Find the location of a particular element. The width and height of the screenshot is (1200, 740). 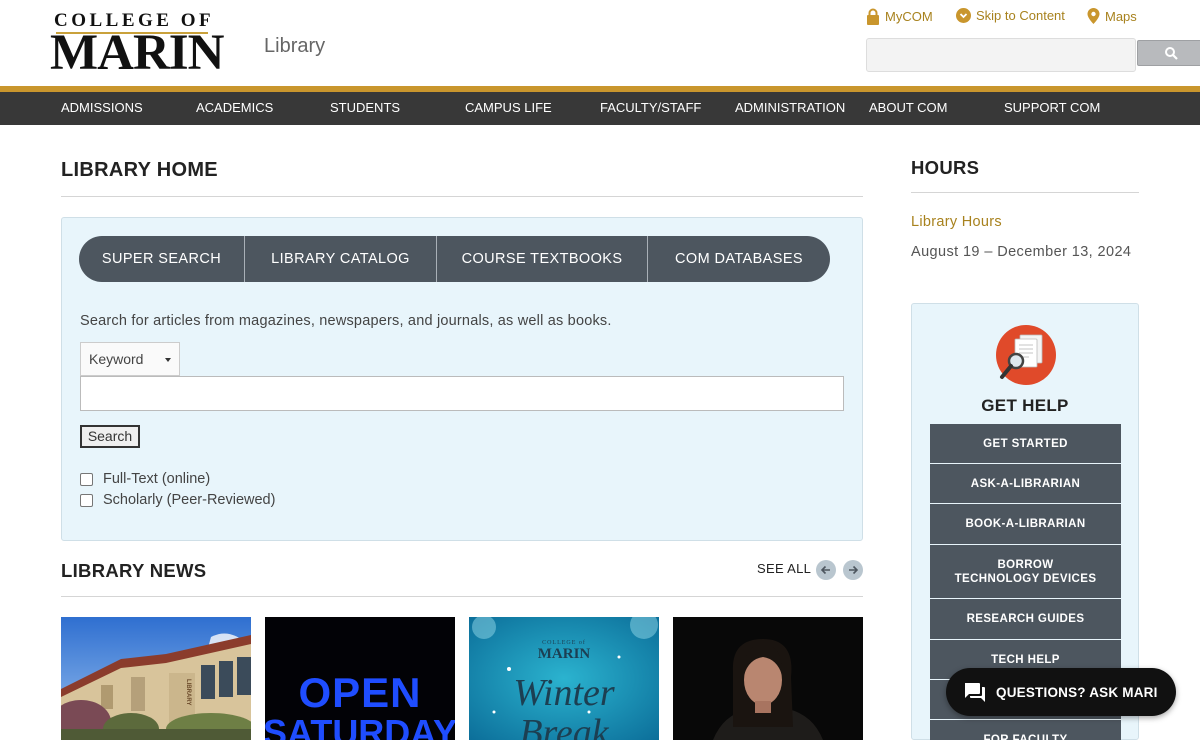

hours-divider is located at coordinates (1025, 192).